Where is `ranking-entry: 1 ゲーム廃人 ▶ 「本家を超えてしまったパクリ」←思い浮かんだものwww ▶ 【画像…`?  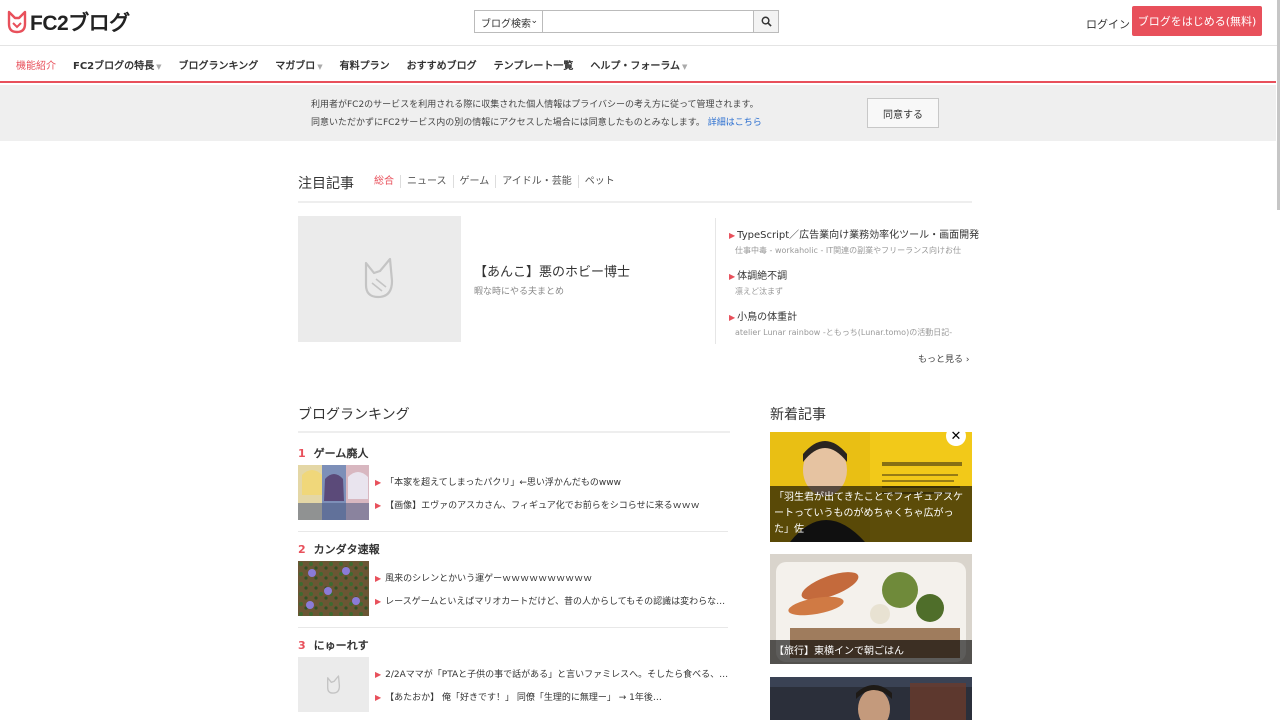
ranking-entry: 1 ゲーム廃人 ▶ 「本家を超えてしまったパクリ」←思い浮かんだものwww ▶ 【画像… is located at coordinates (513, 488).